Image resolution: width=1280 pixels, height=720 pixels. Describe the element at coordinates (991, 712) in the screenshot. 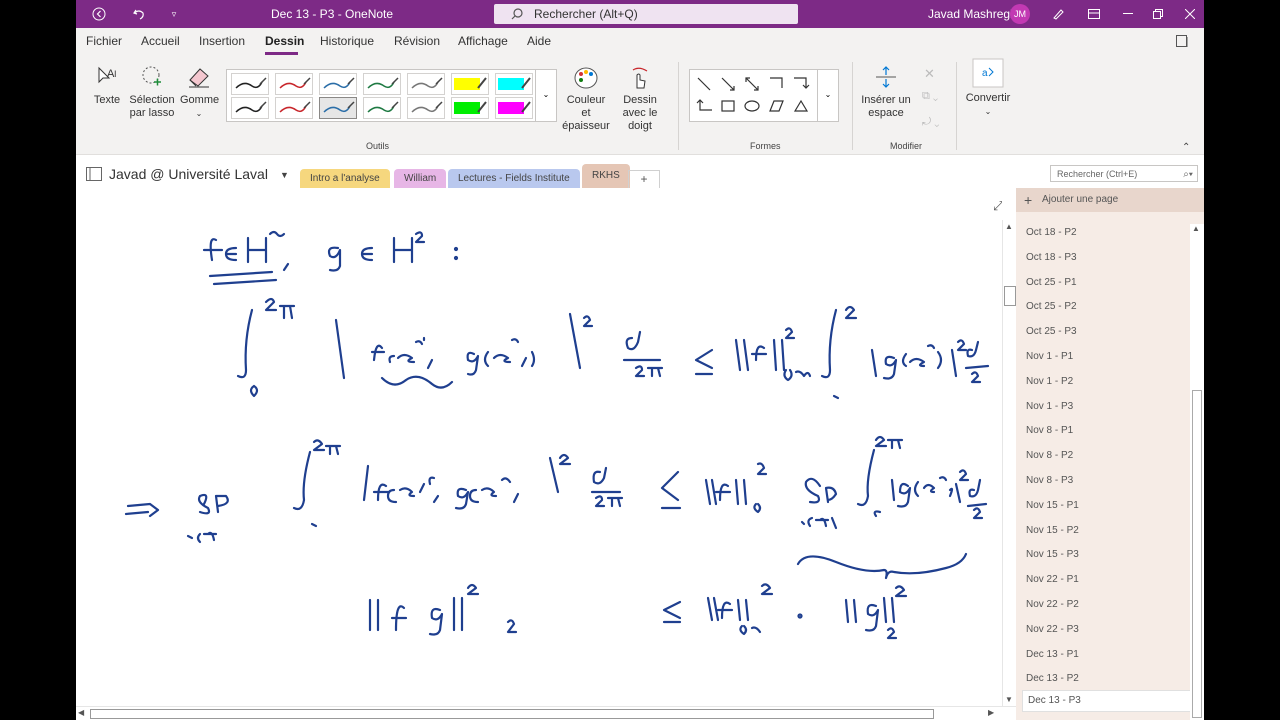

I see `scroll-right-icon: ▶` at that location.